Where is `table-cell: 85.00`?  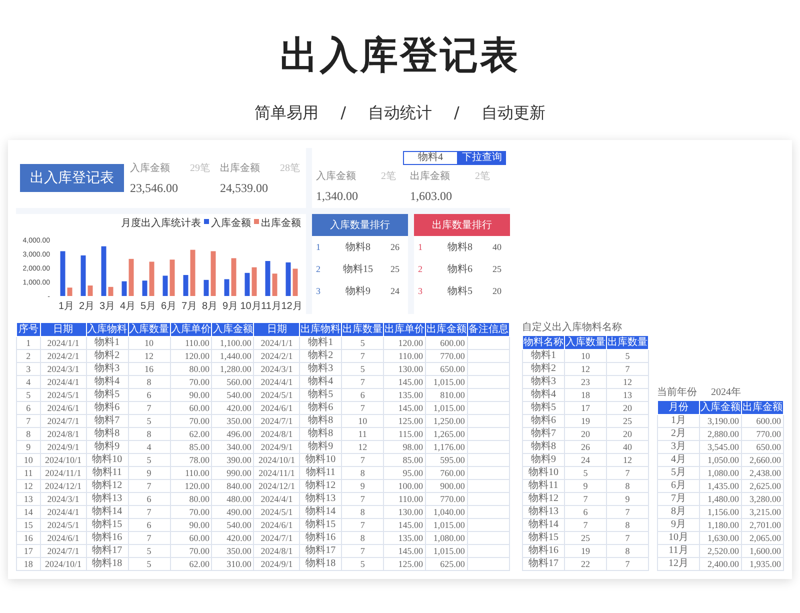
table-cell: 85.00 is located at coordinates (199, 447).